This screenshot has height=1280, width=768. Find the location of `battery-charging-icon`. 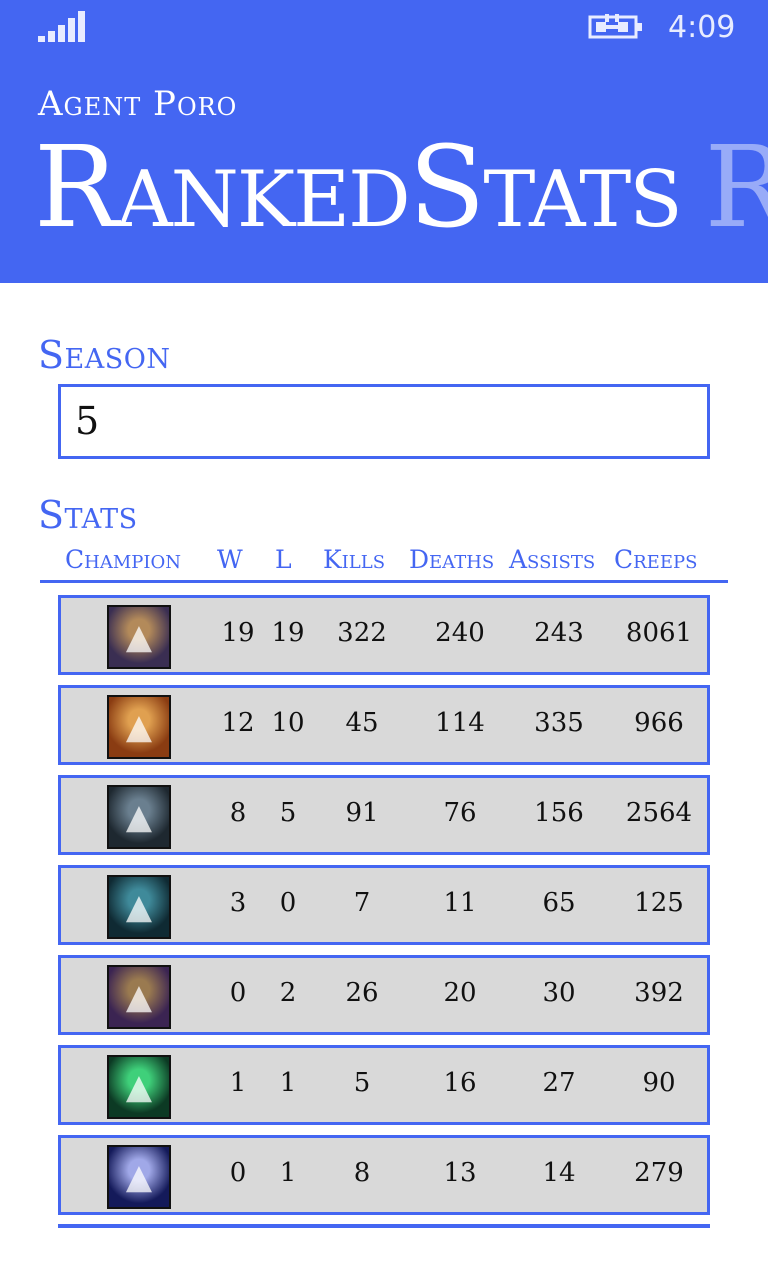

battery-charging-icon is located at coordinates (615, 26).